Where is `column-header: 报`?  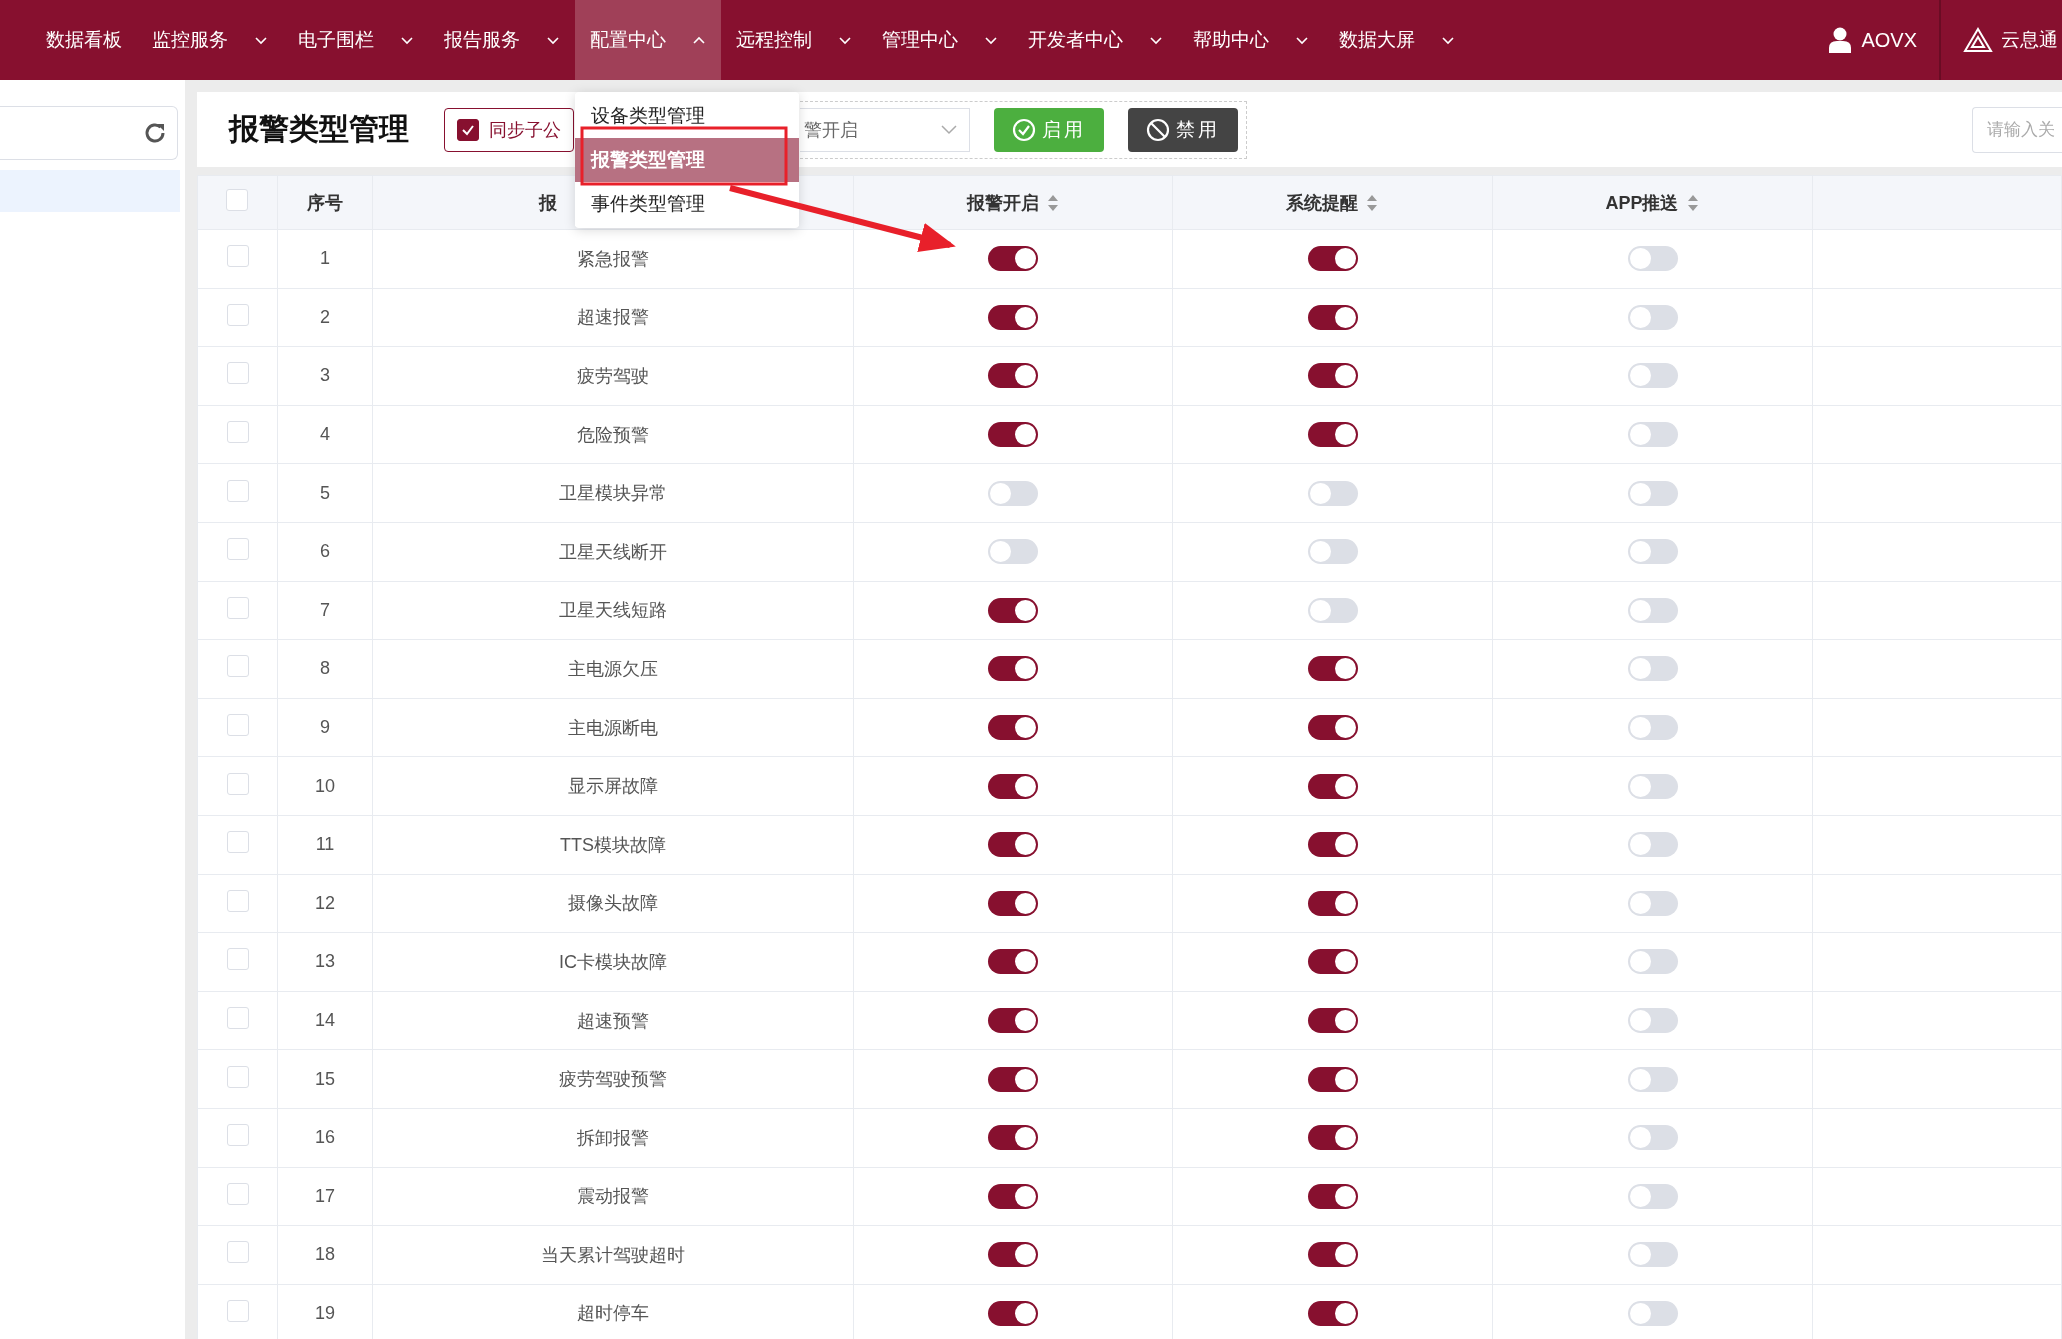
column-header: 报 is located at coordinates (548, 203).